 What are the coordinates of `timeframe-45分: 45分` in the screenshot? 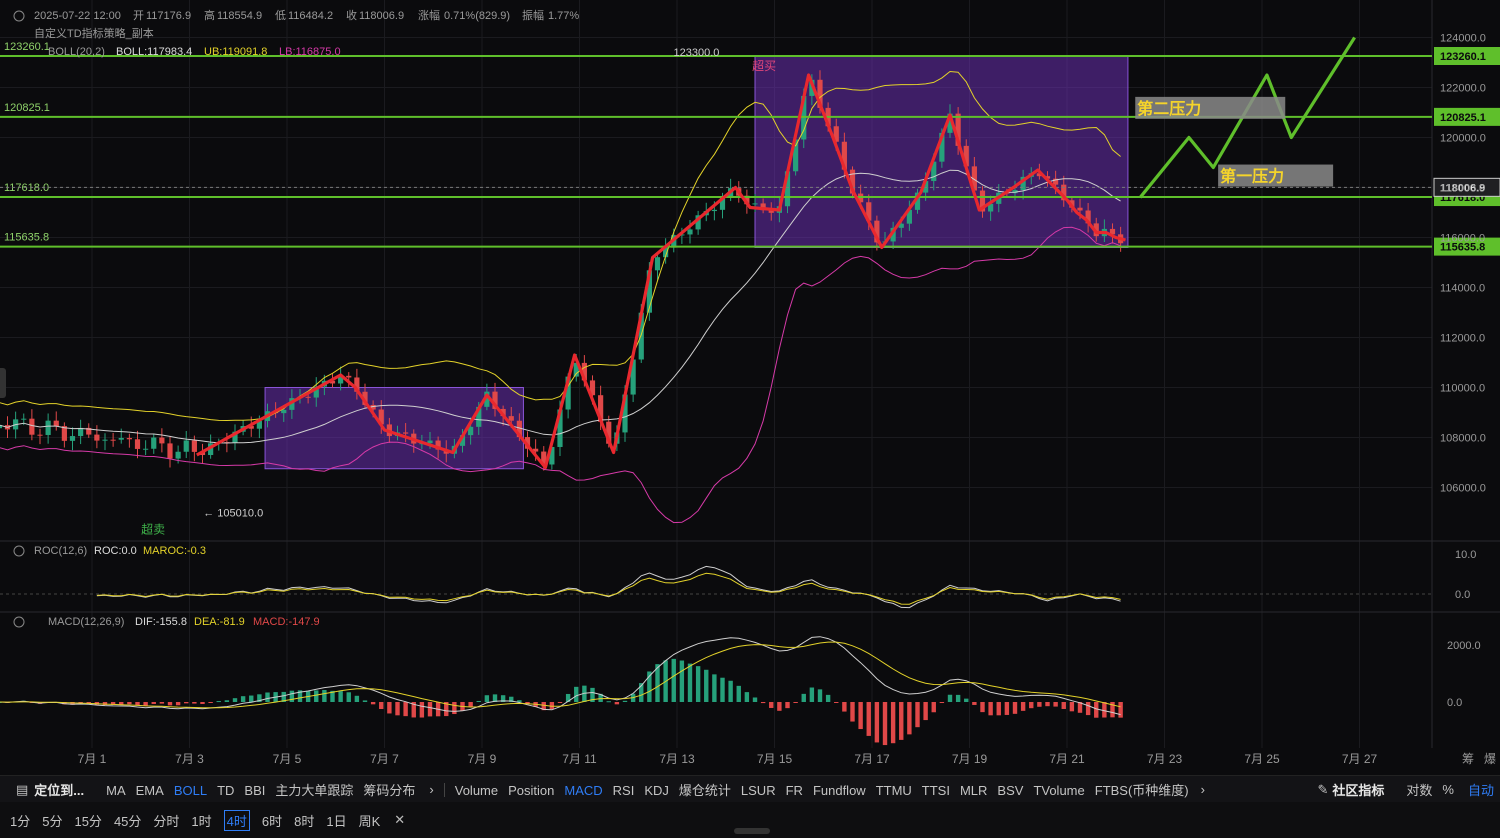 It's located at (127, 820).